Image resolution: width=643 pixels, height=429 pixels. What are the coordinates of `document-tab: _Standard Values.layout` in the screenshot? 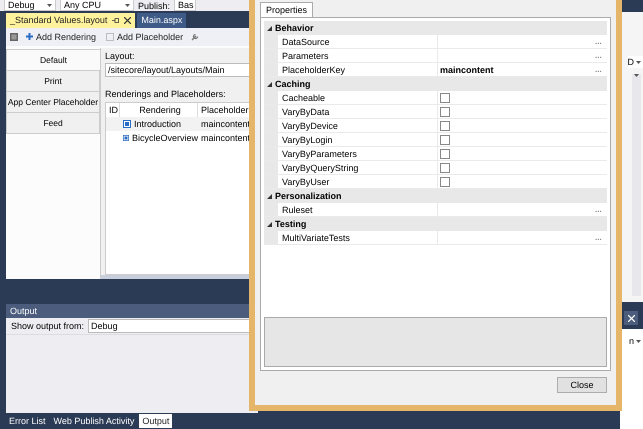 It's located at (71, 20).